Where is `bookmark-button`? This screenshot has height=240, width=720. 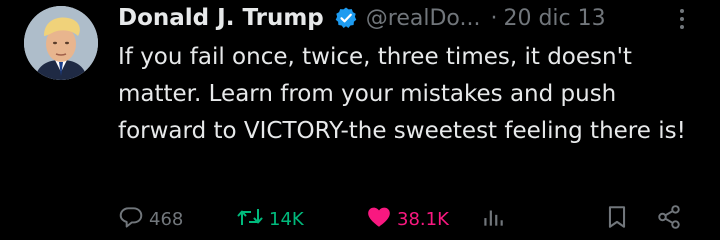 bookmark-button is located at coordinates (617, 219).